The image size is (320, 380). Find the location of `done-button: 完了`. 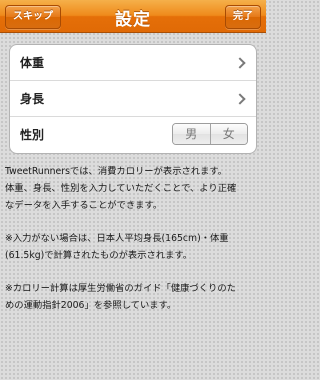

done-button: 完了 is located at coordinates (243, 17).